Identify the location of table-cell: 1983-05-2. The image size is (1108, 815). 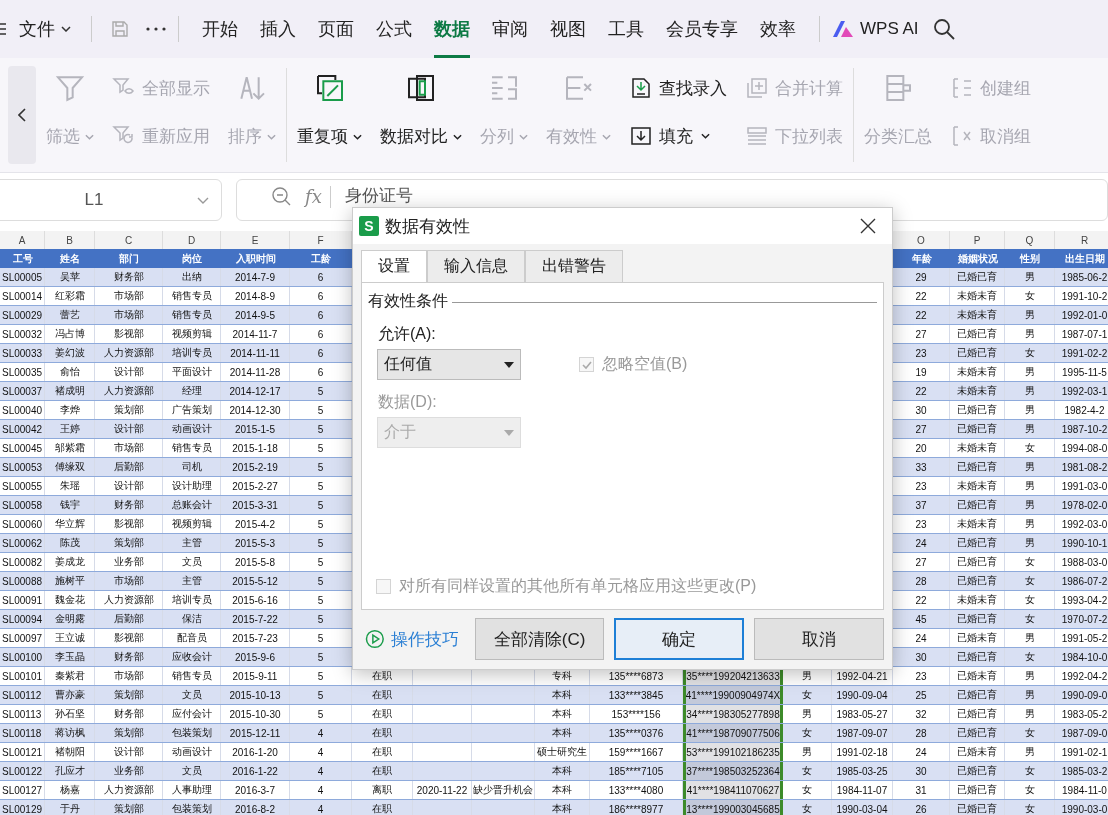
(1081, 714).